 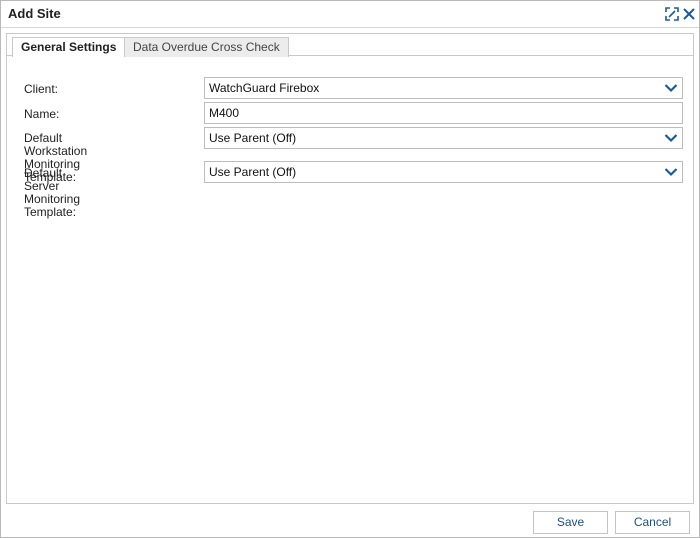 I want to click on server-template-label: Default Server Monitoring Template:, so click(x=52, y=193).